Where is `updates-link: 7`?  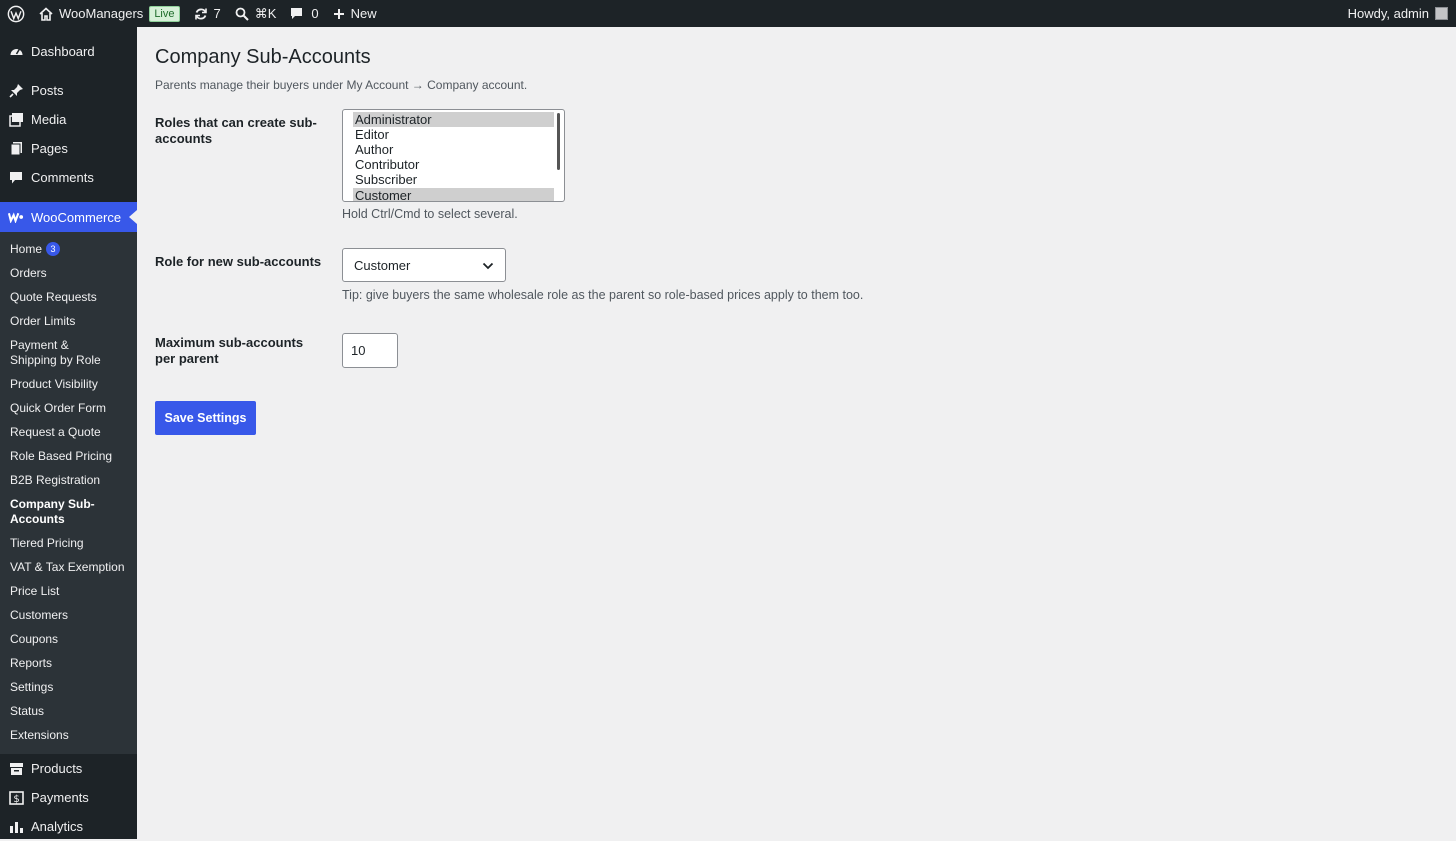 updates-link: 7 is located at coordinates (207, 13).